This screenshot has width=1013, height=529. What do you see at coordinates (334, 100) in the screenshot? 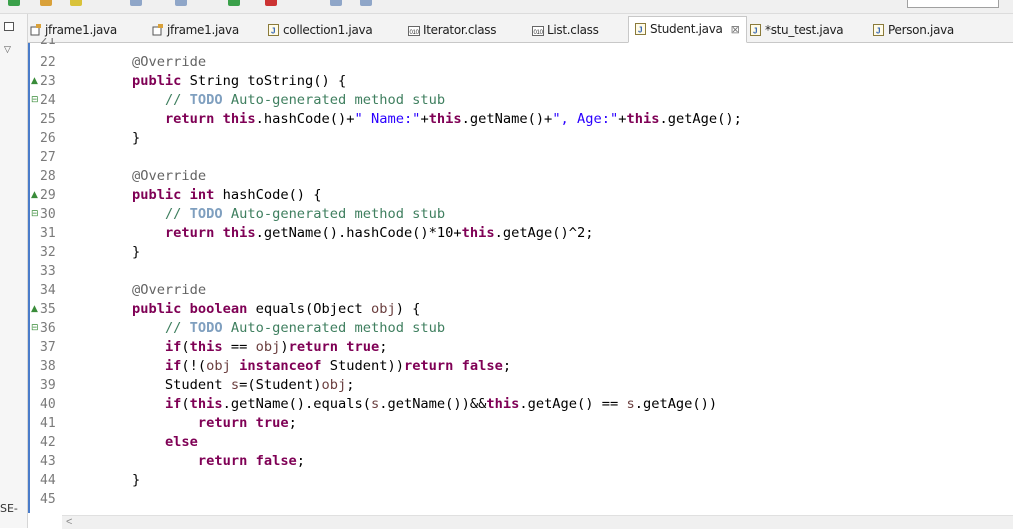
I see `code-token: Auto-generated method stub` at bounding box center [334, 100].